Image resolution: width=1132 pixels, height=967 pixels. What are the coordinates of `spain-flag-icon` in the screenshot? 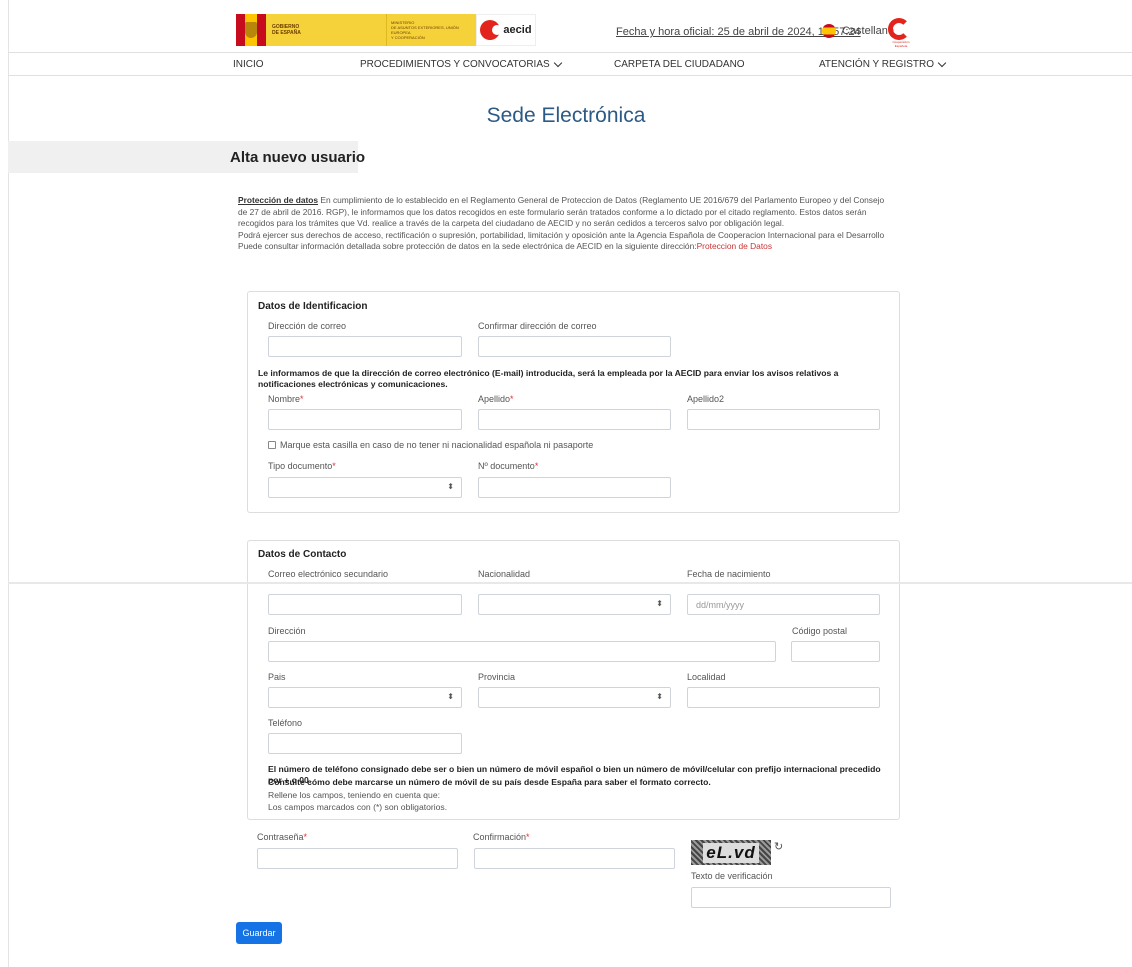 It's located at (829, 31).